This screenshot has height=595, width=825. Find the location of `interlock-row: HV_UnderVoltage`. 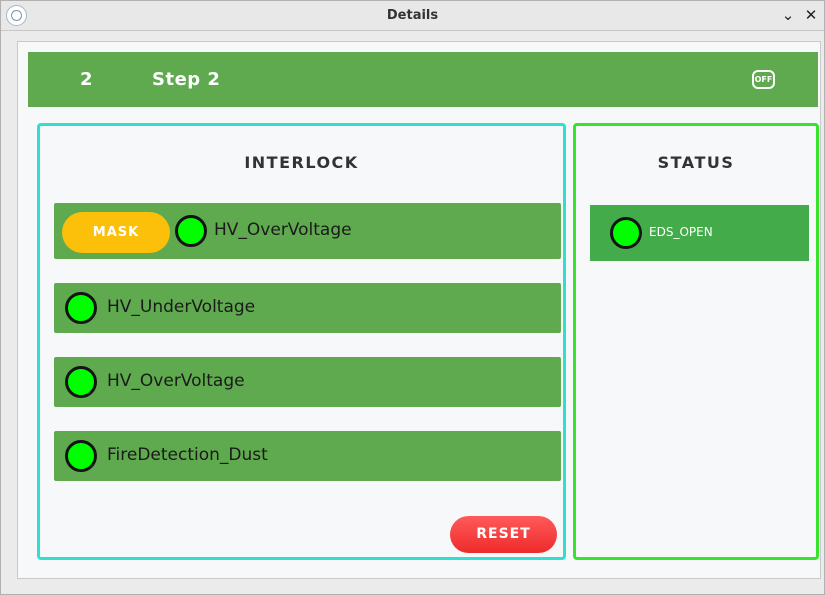

interlock-row: HV_UnderVoltage is located at coordinates (307, 308).